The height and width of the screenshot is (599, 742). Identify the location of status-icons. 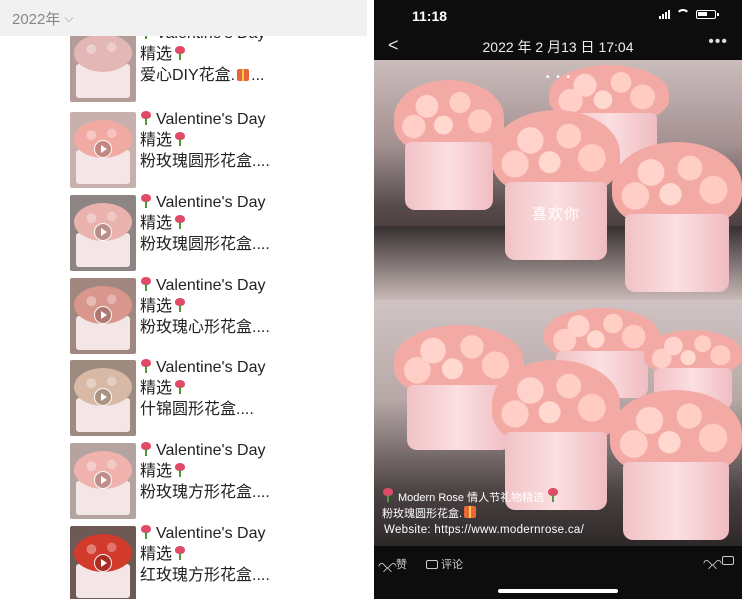
(689, 14).